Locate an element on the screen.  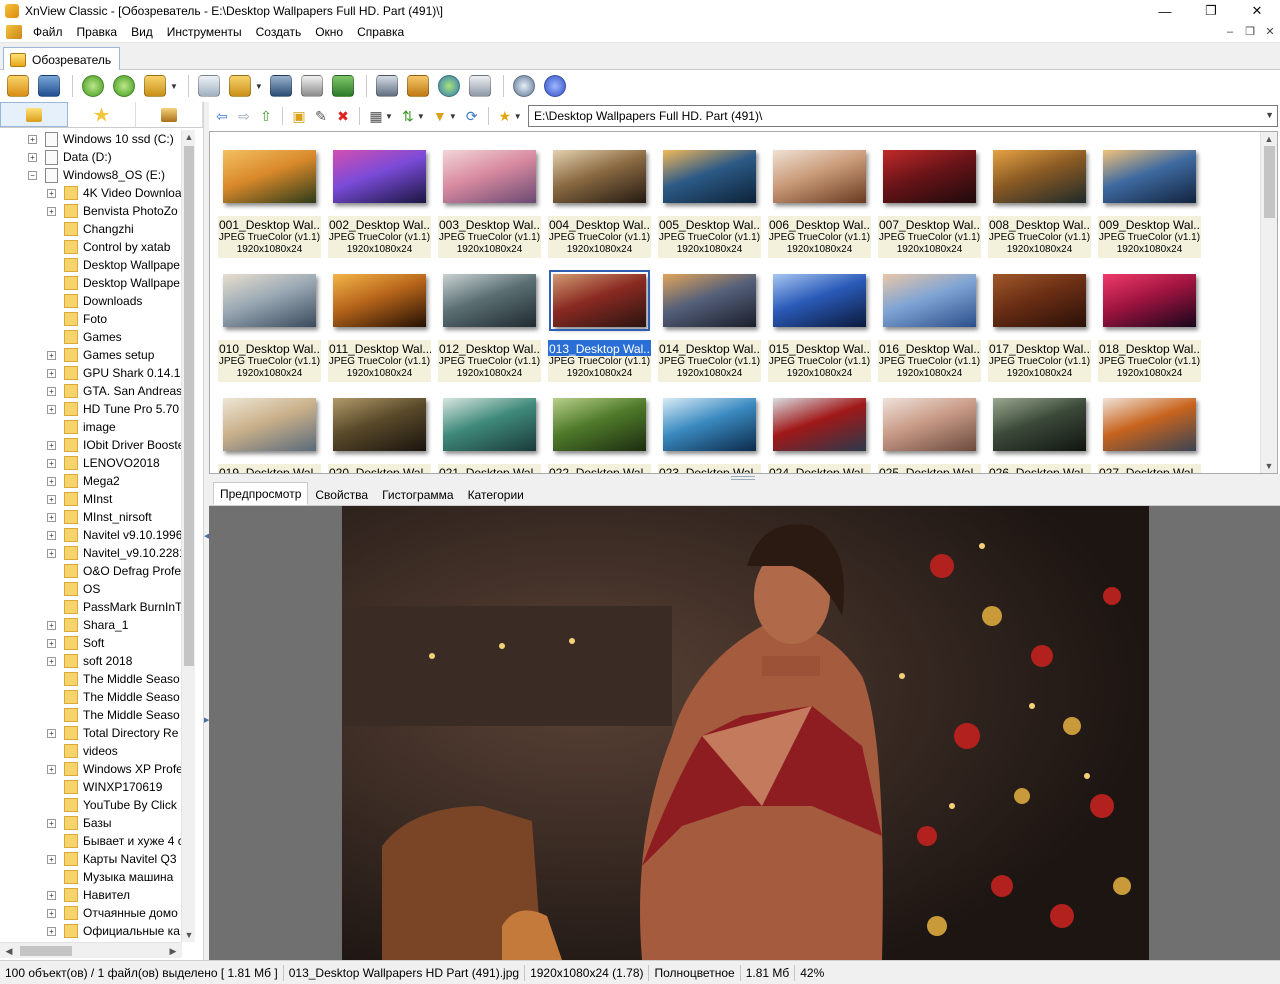
tree-item: O&O Defrag Profe is located at coordinates (91, 571).